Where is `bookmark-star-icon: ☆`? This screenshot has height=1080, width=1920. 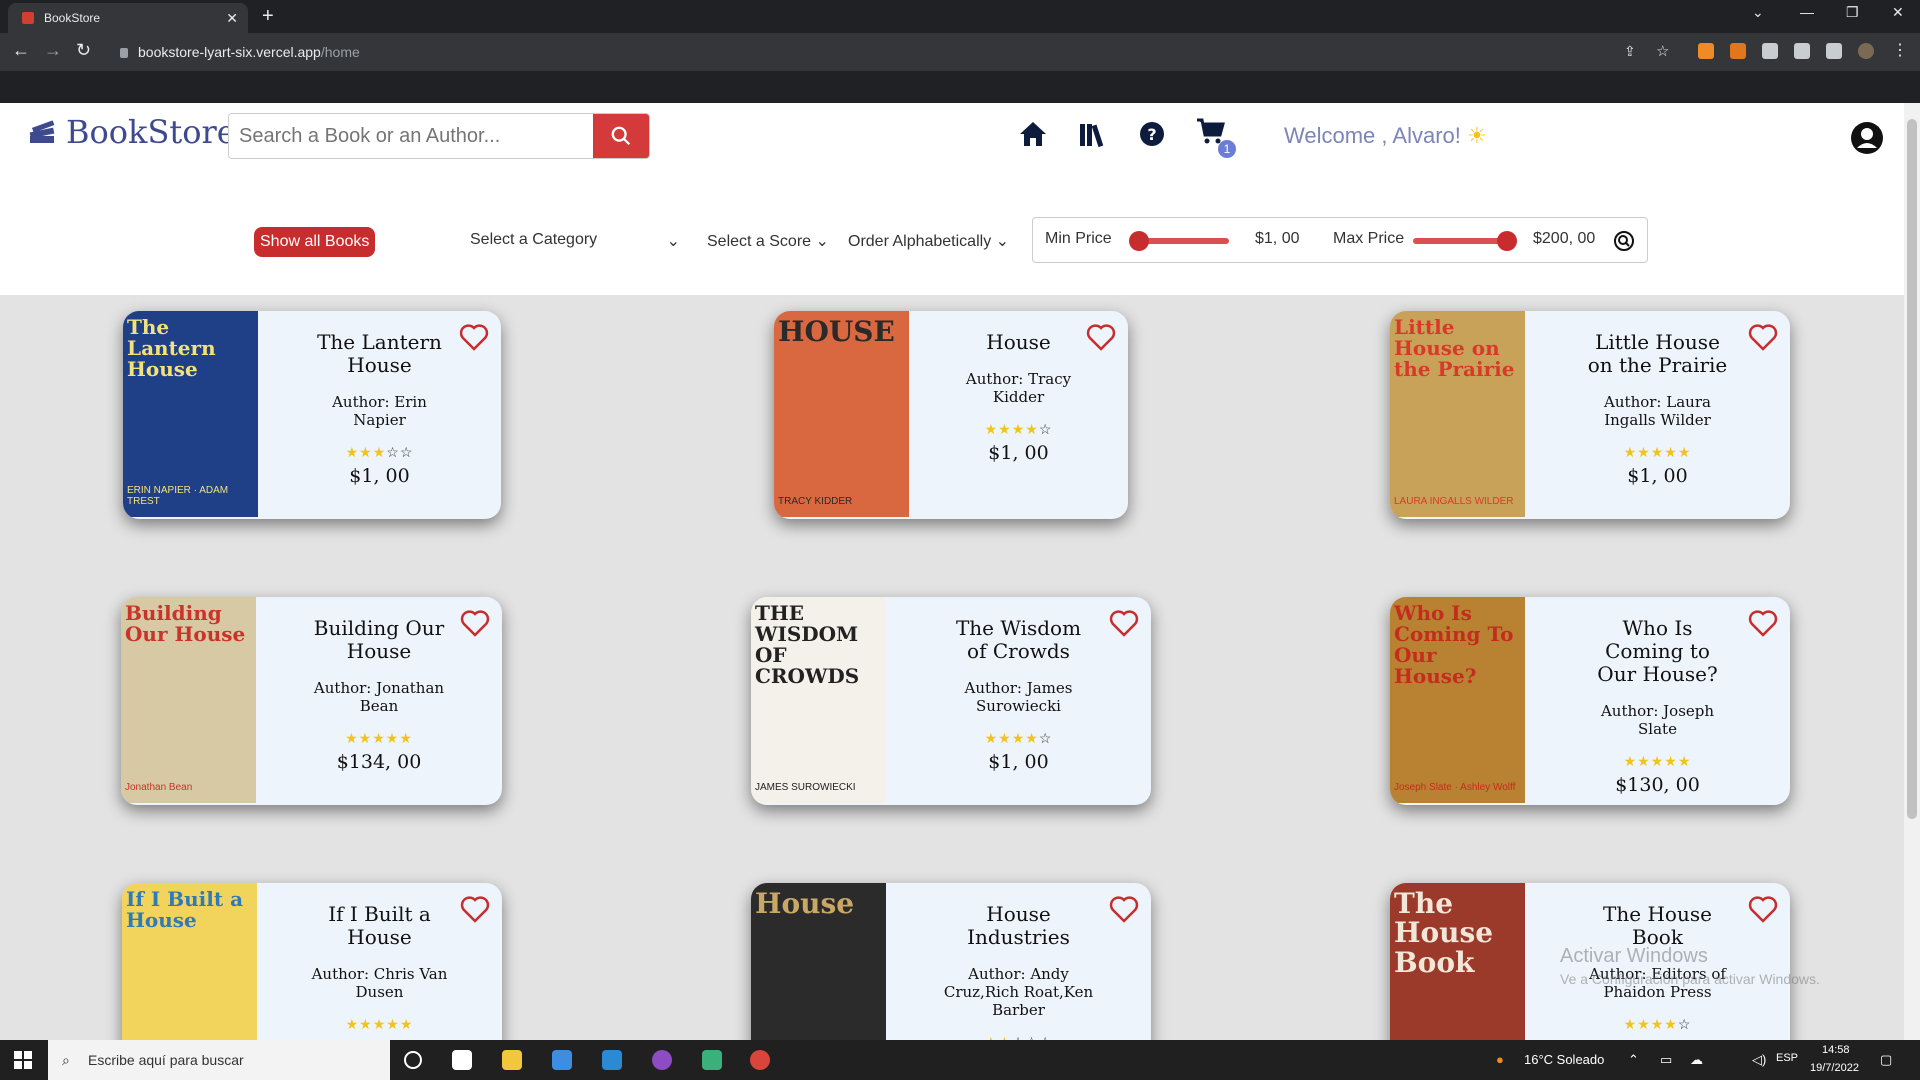 bookmark-star-icon: ☆ is located at coordinates (1662, 51).